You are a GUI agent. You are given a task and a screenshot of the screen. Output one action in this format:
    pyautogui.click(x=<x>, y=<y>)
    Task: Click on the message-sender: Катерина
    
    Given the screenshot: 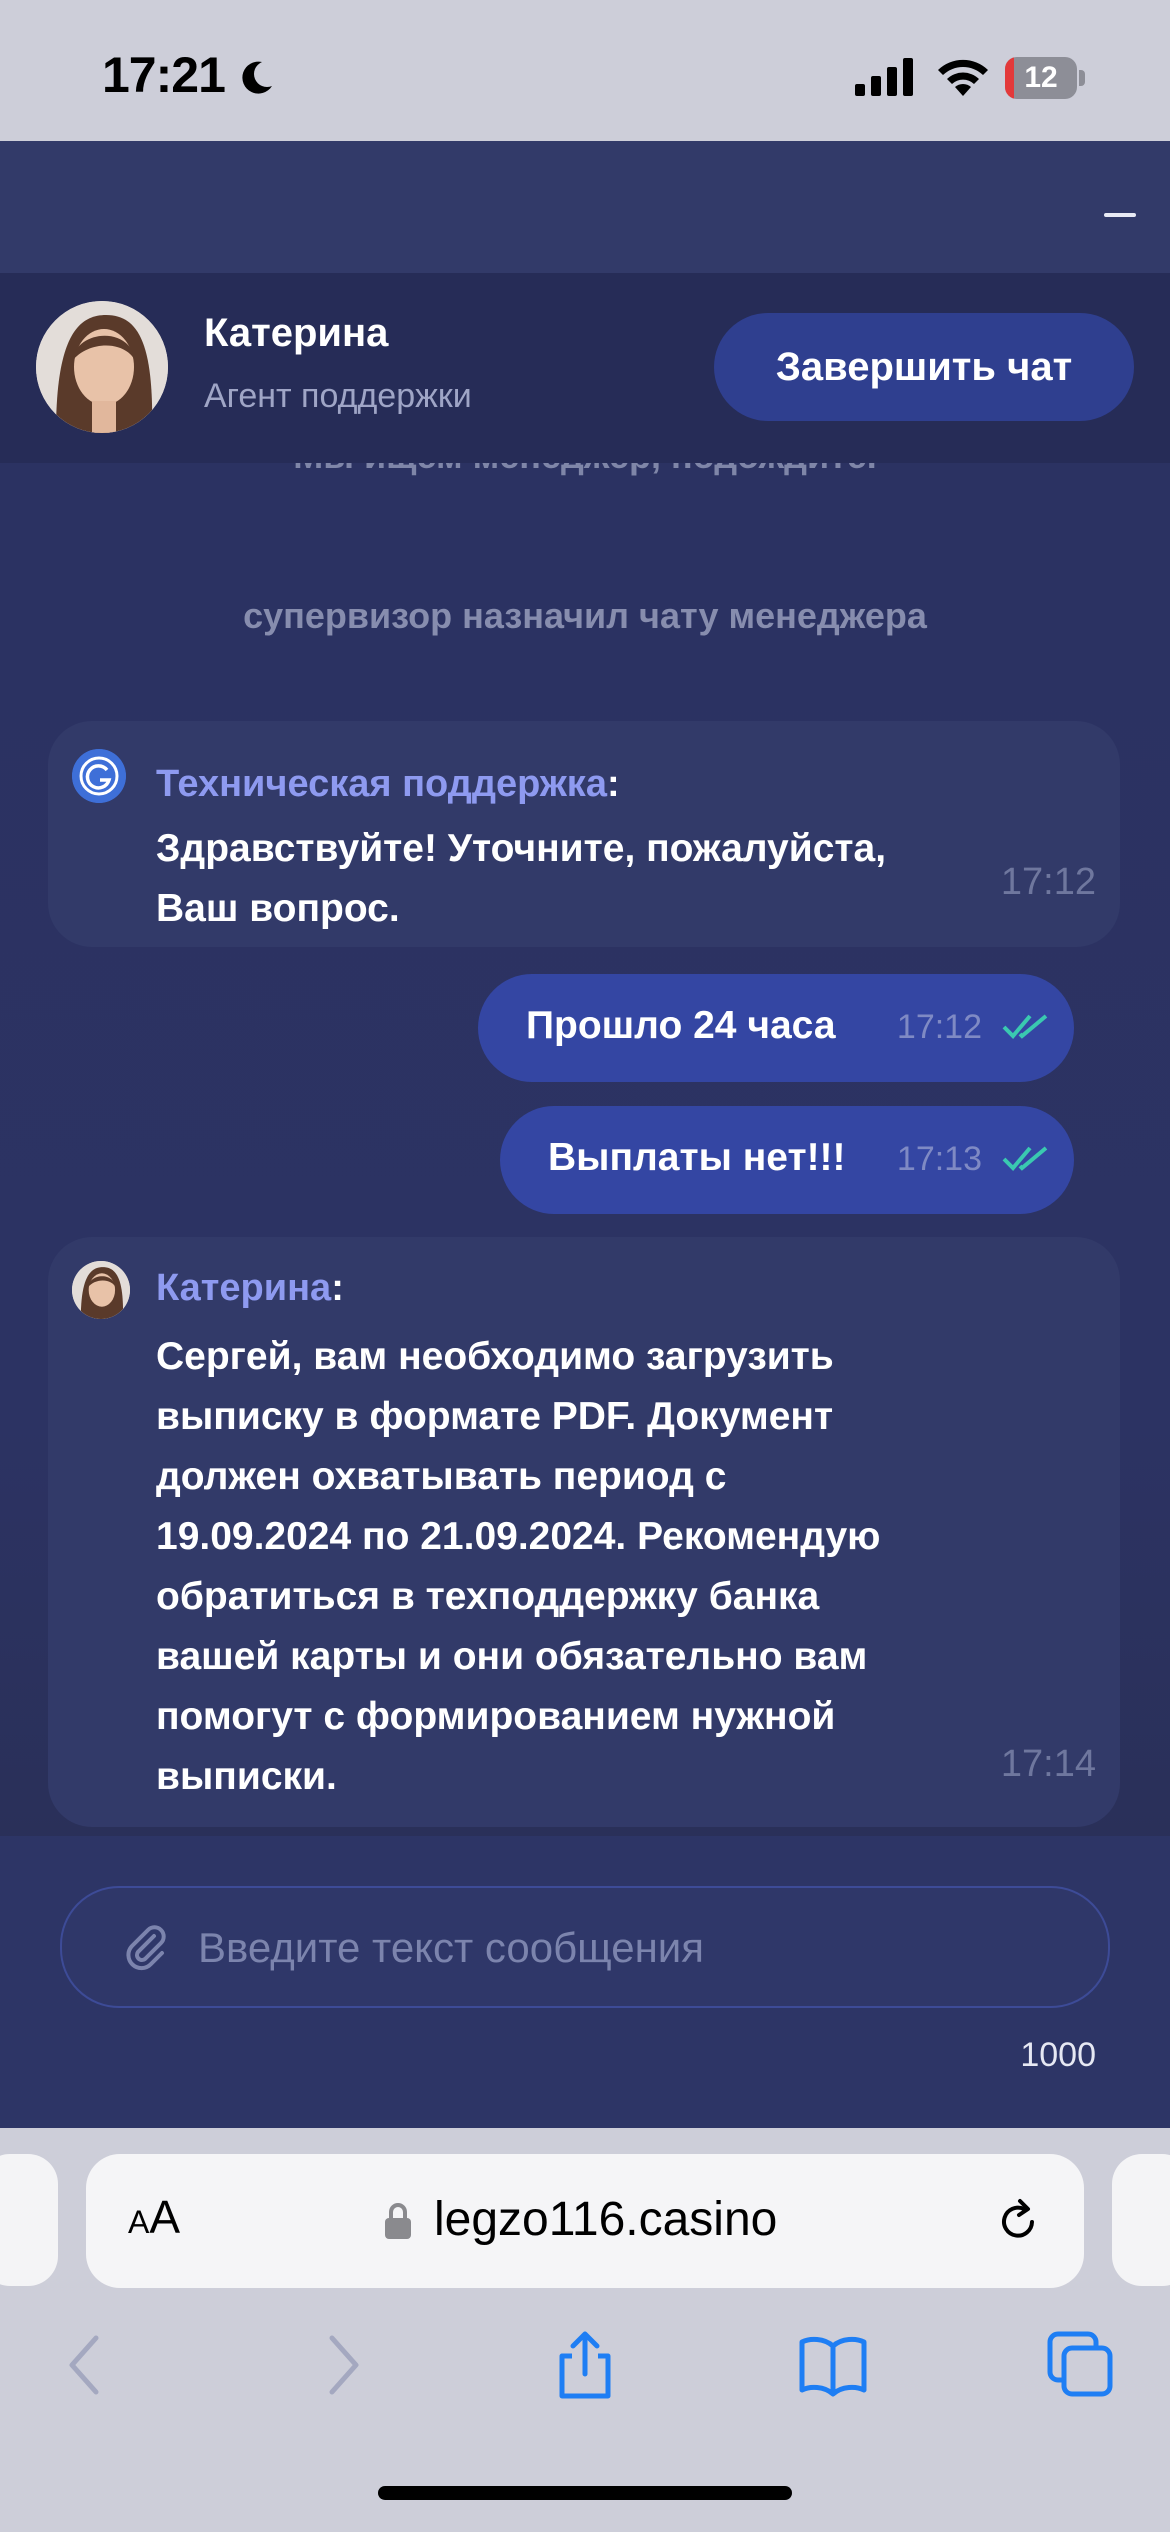 What is the action you would take?
    pyautogui.click(x=244, y=1288)
    